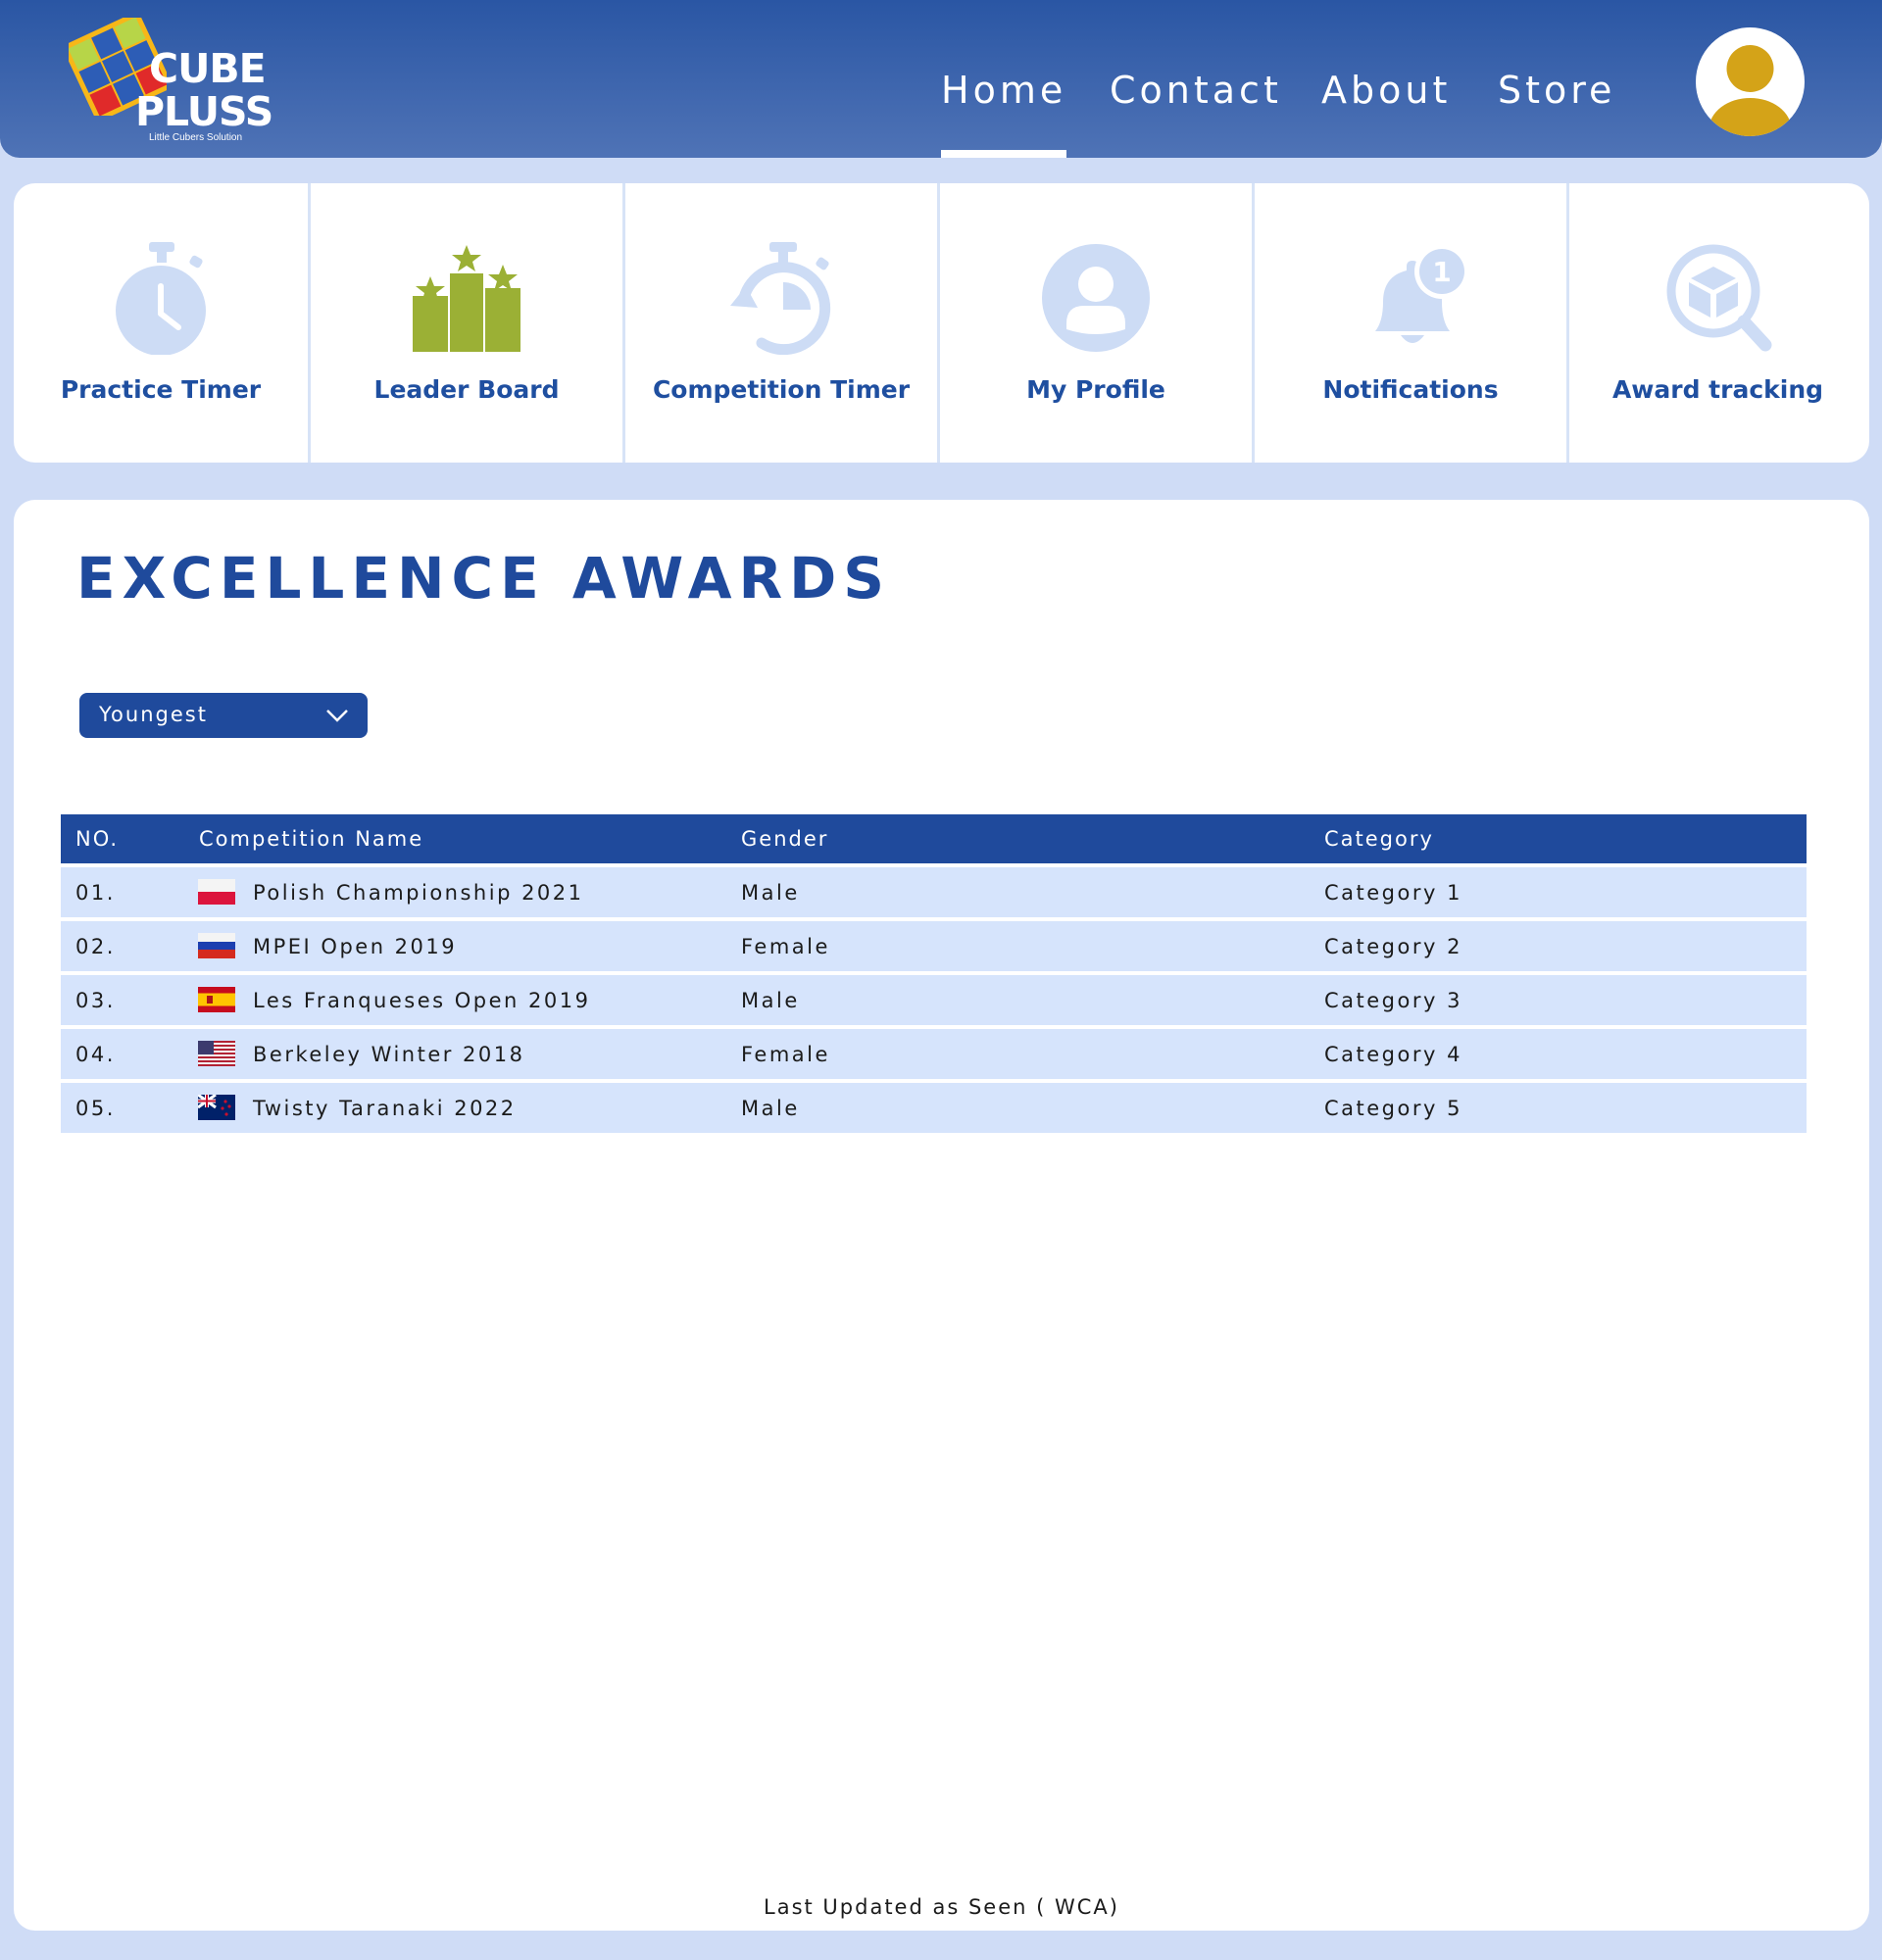 The height and width of the screenshot is (1960, 1882). What do you see at coordinates (942, 1907) in the screenshot?
I see `last-updated-note: Last Updated as Seen ( WCA)` at bounding box center [942, 1907].